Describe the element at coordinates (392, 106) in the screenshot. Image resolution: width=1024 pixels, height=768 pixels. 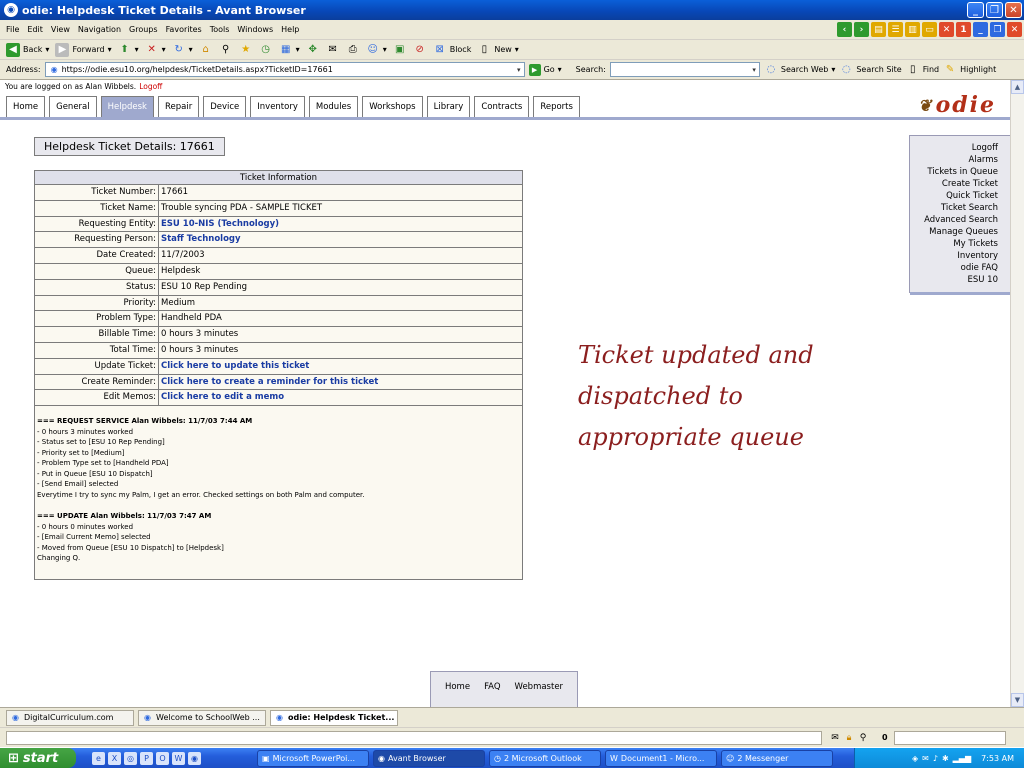
I see `tab-workshops: Workshops` at that location.